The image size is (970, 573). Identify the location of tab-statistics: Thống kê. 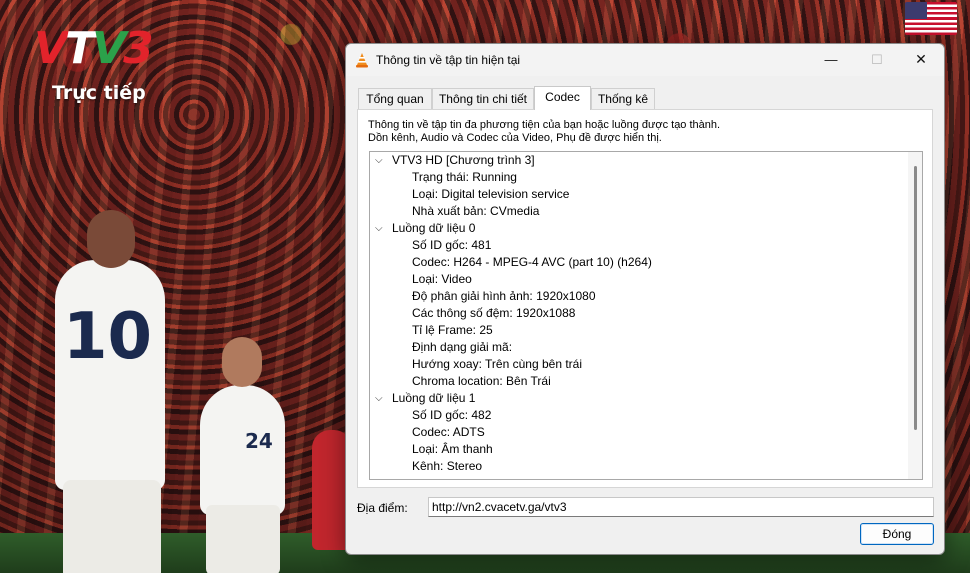
(623, 98).